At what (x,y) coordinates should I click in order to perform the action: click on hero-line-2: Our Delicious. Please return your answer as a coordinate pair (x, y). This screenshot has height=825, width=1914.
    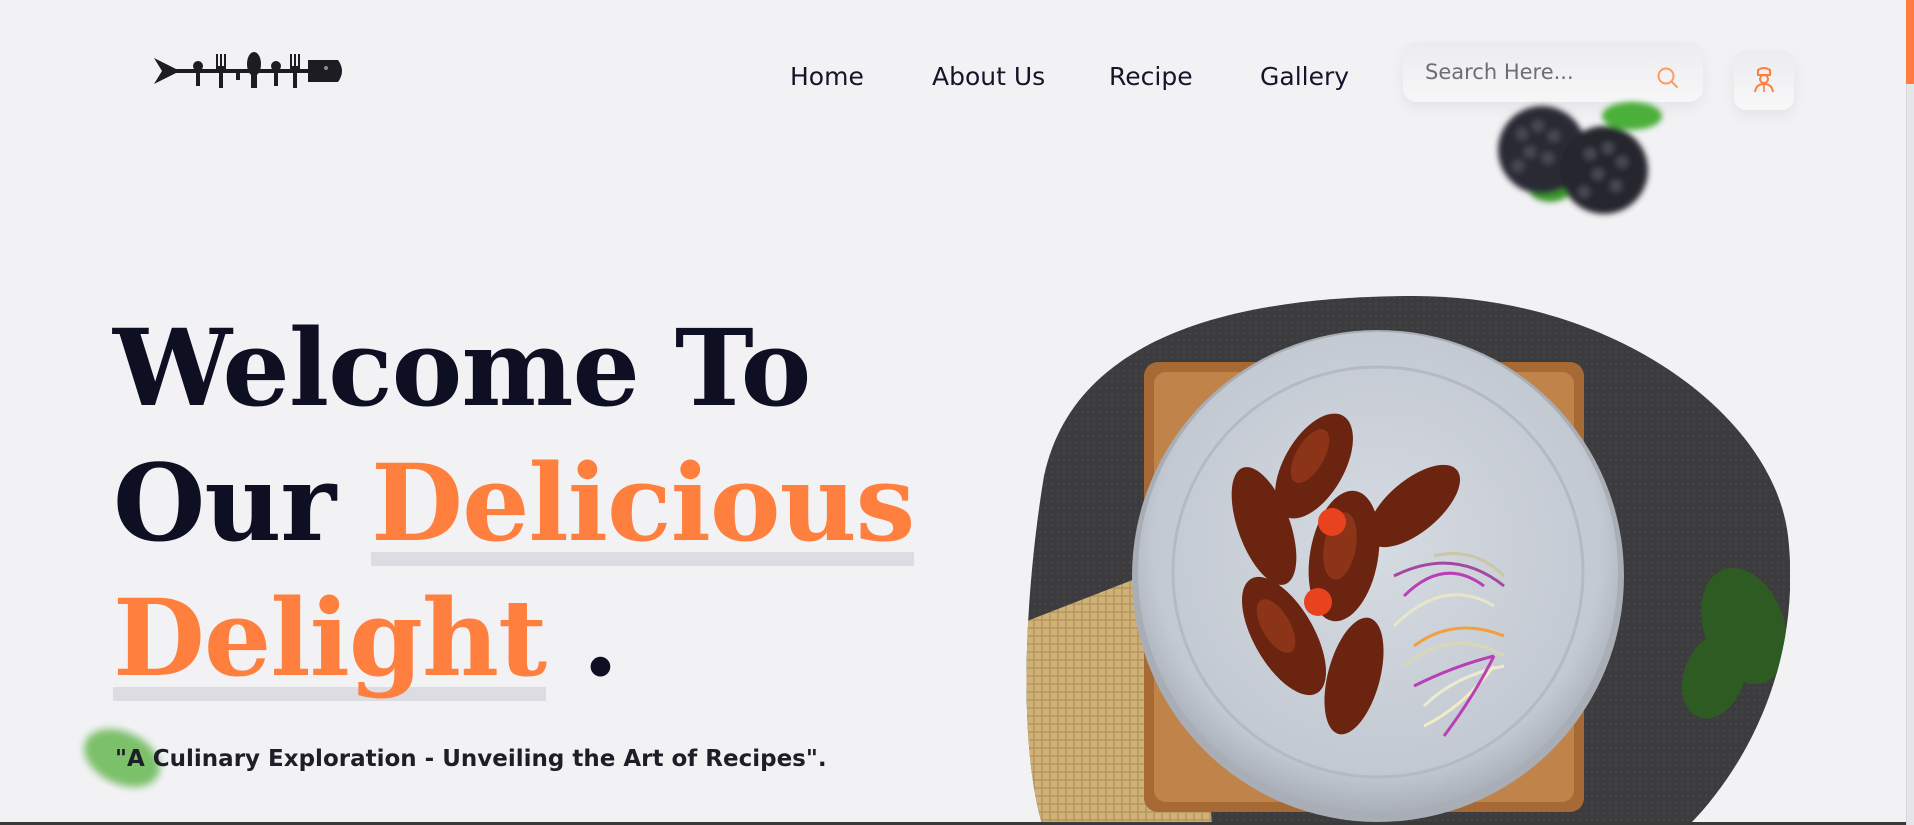
    Looking at the image, I should click on (514, 502).